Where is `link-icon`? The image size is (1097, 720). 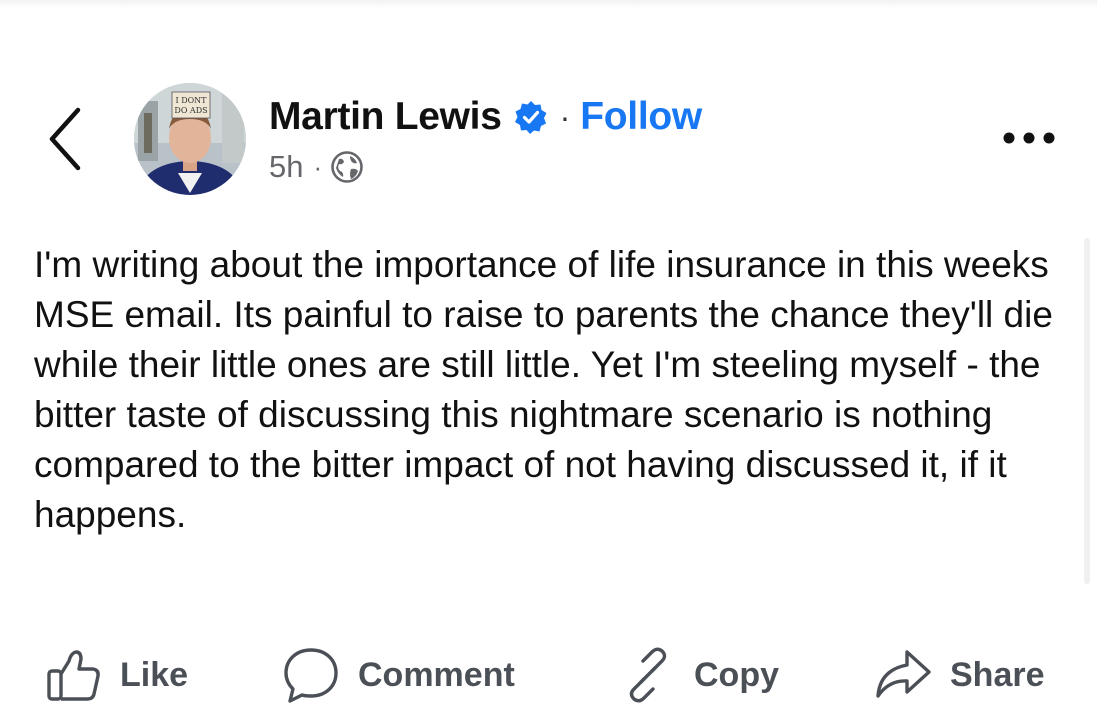 link-icon is located at coordinates (648, 675).